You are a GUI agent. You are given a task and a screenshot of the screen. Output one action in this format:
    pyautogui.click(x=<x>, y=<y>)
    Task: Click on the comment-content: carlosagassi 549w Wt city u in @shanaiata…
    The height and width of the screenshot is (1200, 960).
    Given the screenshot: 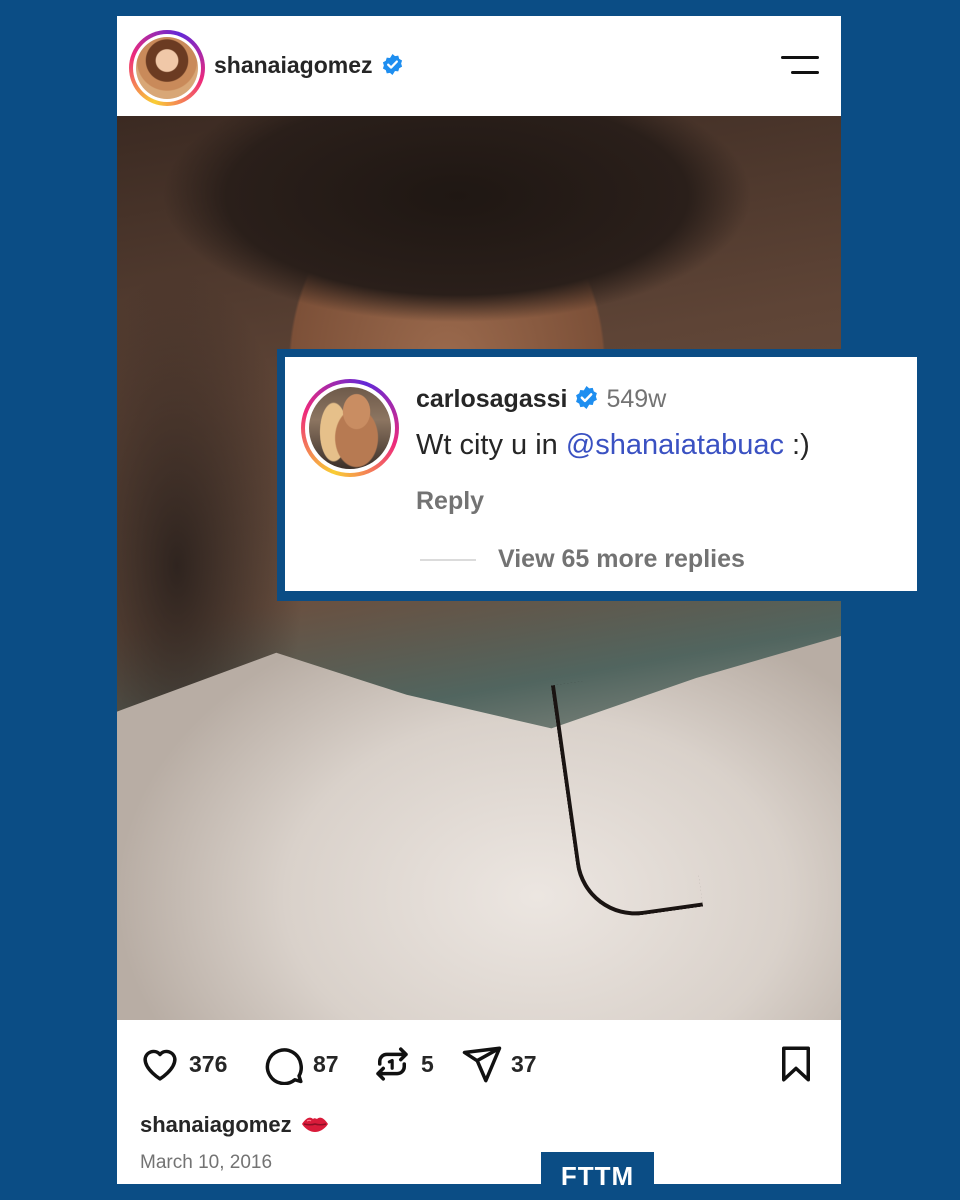 What is the action you would take?
    pyautogui.click(x=601, y=474)
    